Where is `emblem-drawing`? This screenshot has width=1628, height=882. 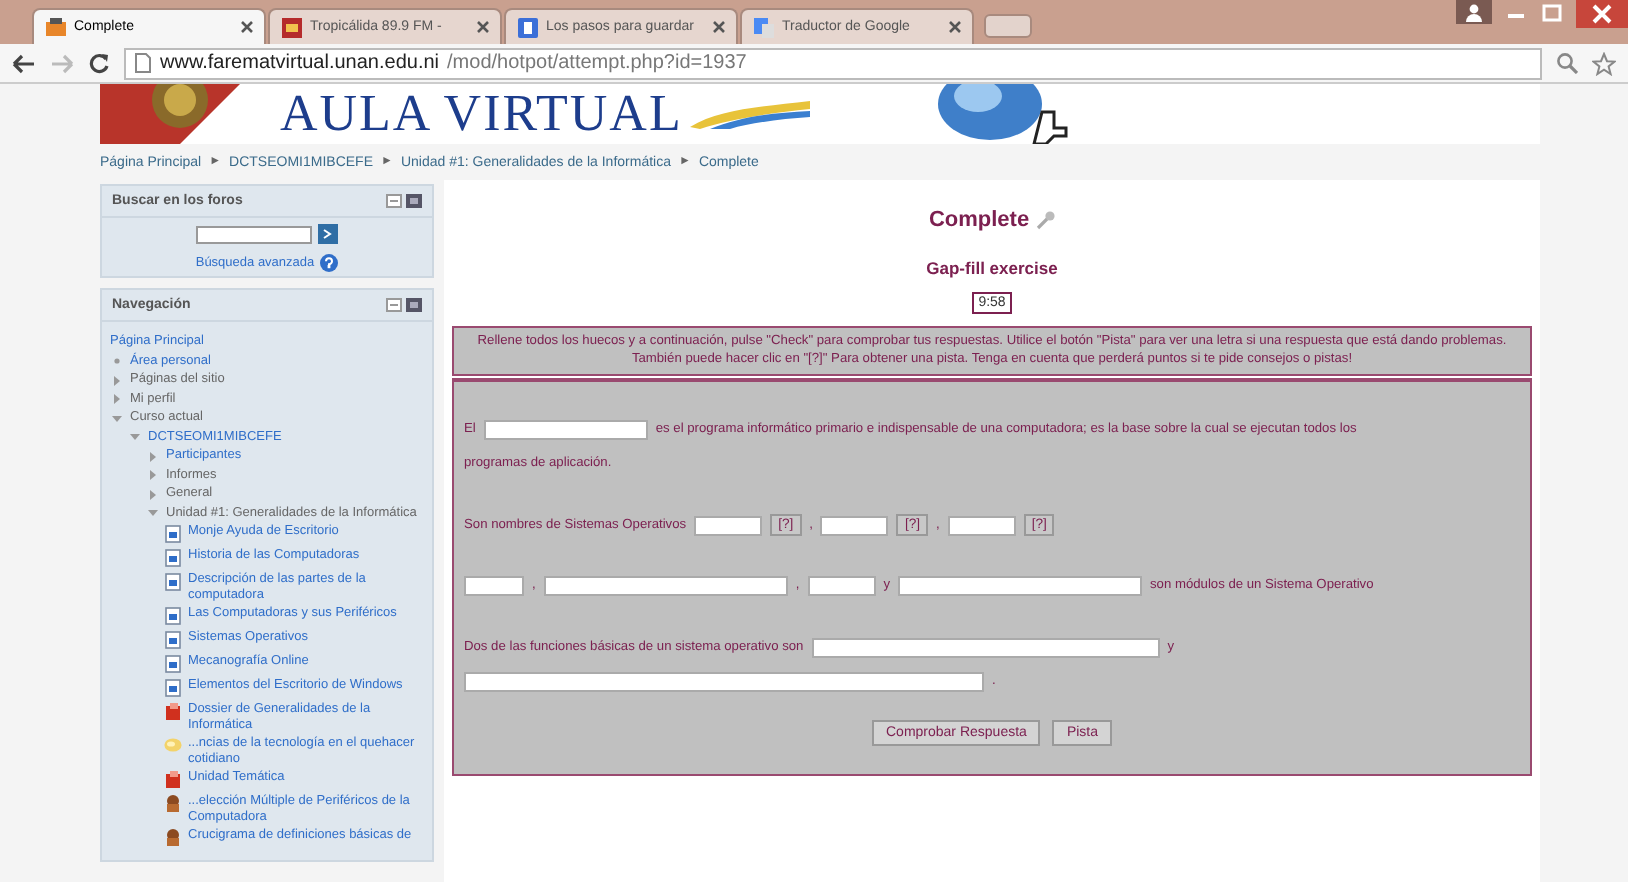 emblem-drawing is located at coordinates (170, 114).